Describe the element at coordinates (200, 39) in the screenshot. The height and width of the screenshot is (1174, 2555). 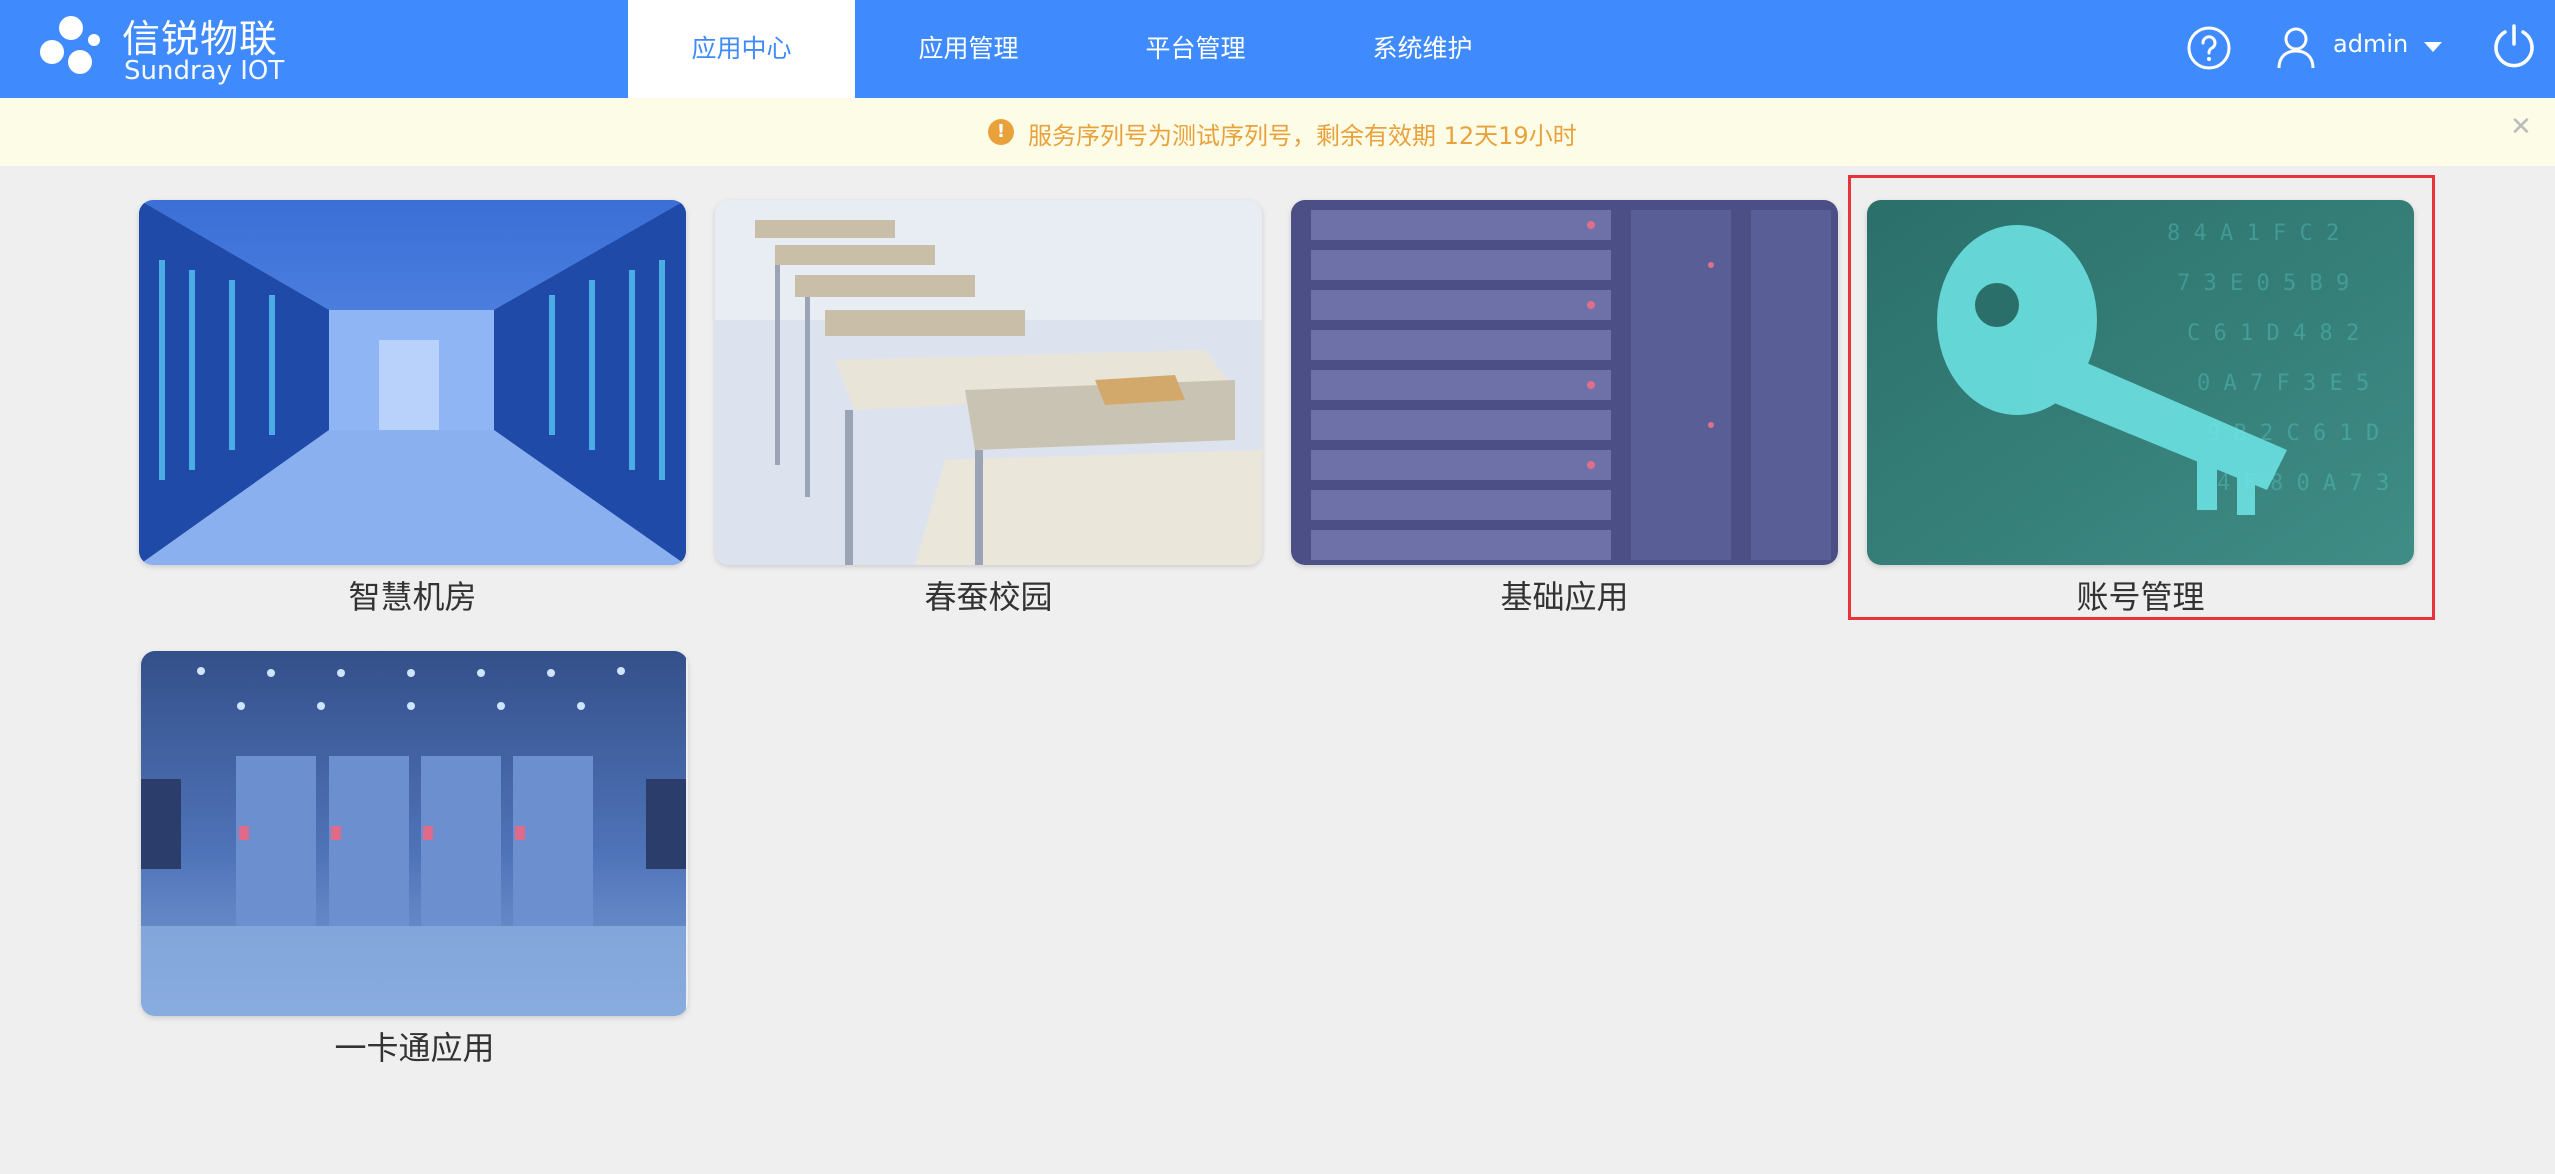
I see `logo-title: 信锐物联` at that location.